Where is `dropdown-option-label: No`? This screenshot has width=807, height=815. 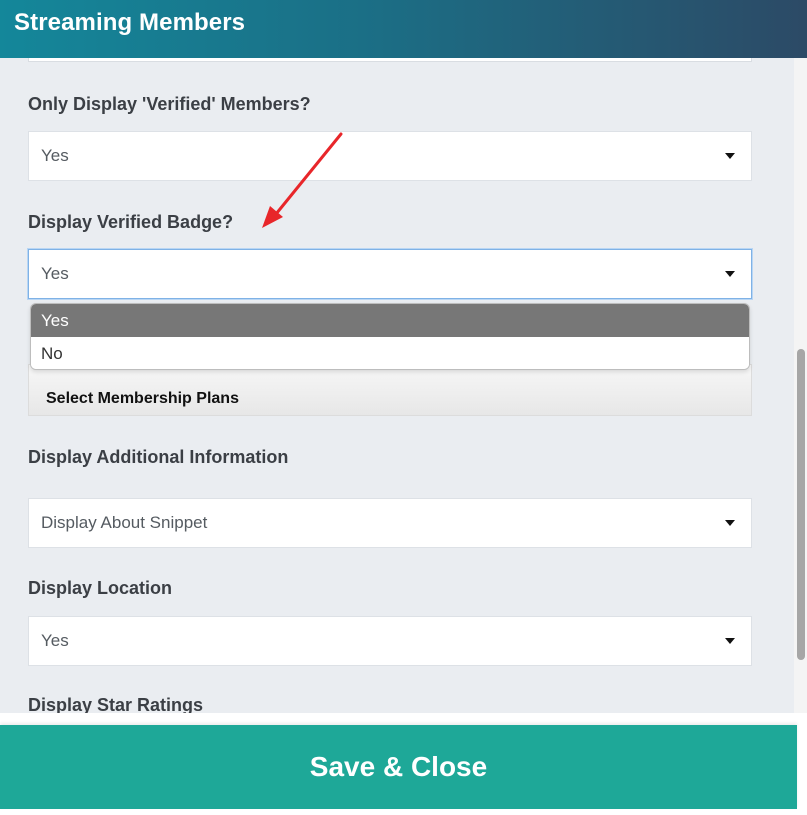 dropdown-option-label: No is located at coordinates (52, 353).